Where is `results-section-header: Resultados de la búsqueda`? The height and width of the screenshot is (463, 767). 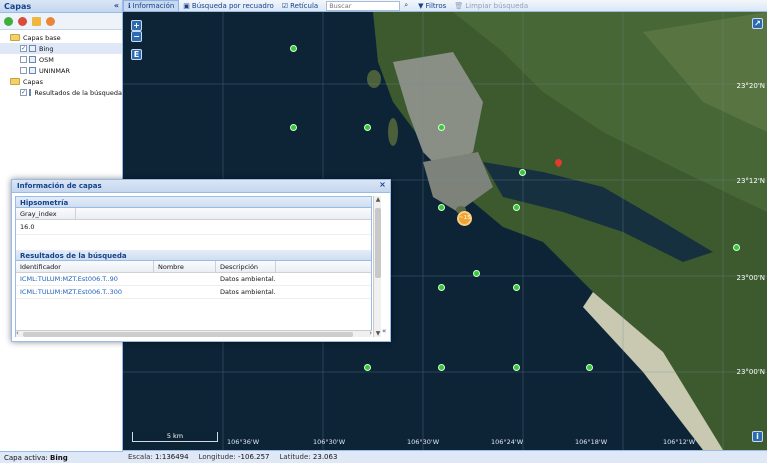 results-section-header: Resultados de la búsqueda is located at coordinates (193, 255).